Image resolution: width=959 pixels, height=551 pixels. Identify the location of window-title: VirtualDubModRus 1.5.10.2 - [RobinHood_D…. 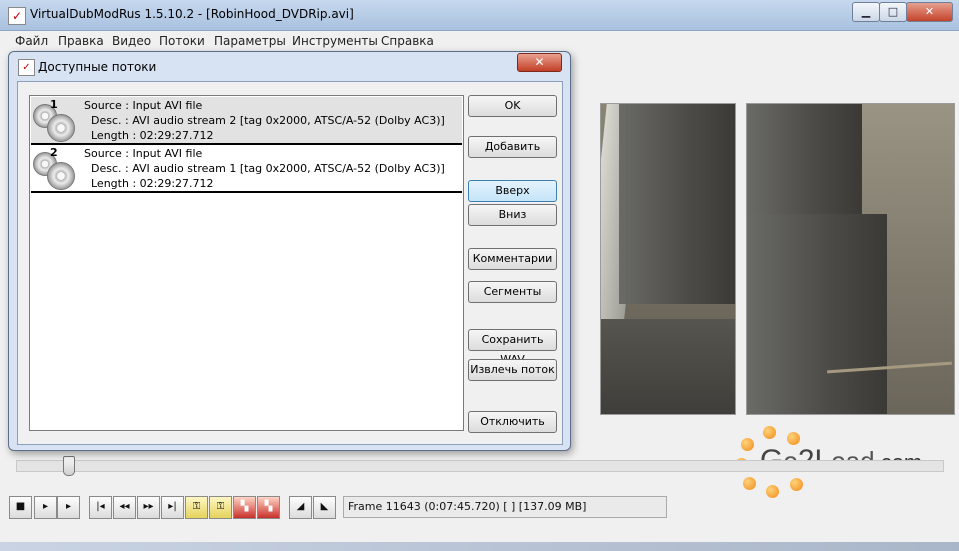
(192, 14).